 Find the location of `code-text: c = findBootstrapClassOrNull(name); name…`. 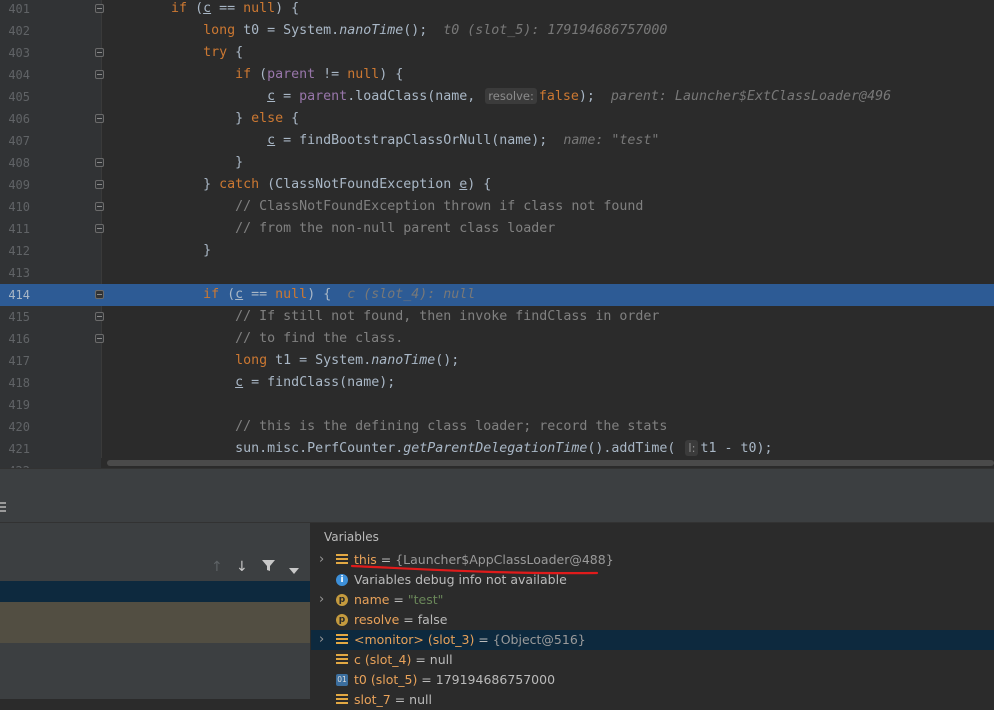

code-text: c = findBootstrapClassOrNull(name); name… is located at coordinates (383, 141).